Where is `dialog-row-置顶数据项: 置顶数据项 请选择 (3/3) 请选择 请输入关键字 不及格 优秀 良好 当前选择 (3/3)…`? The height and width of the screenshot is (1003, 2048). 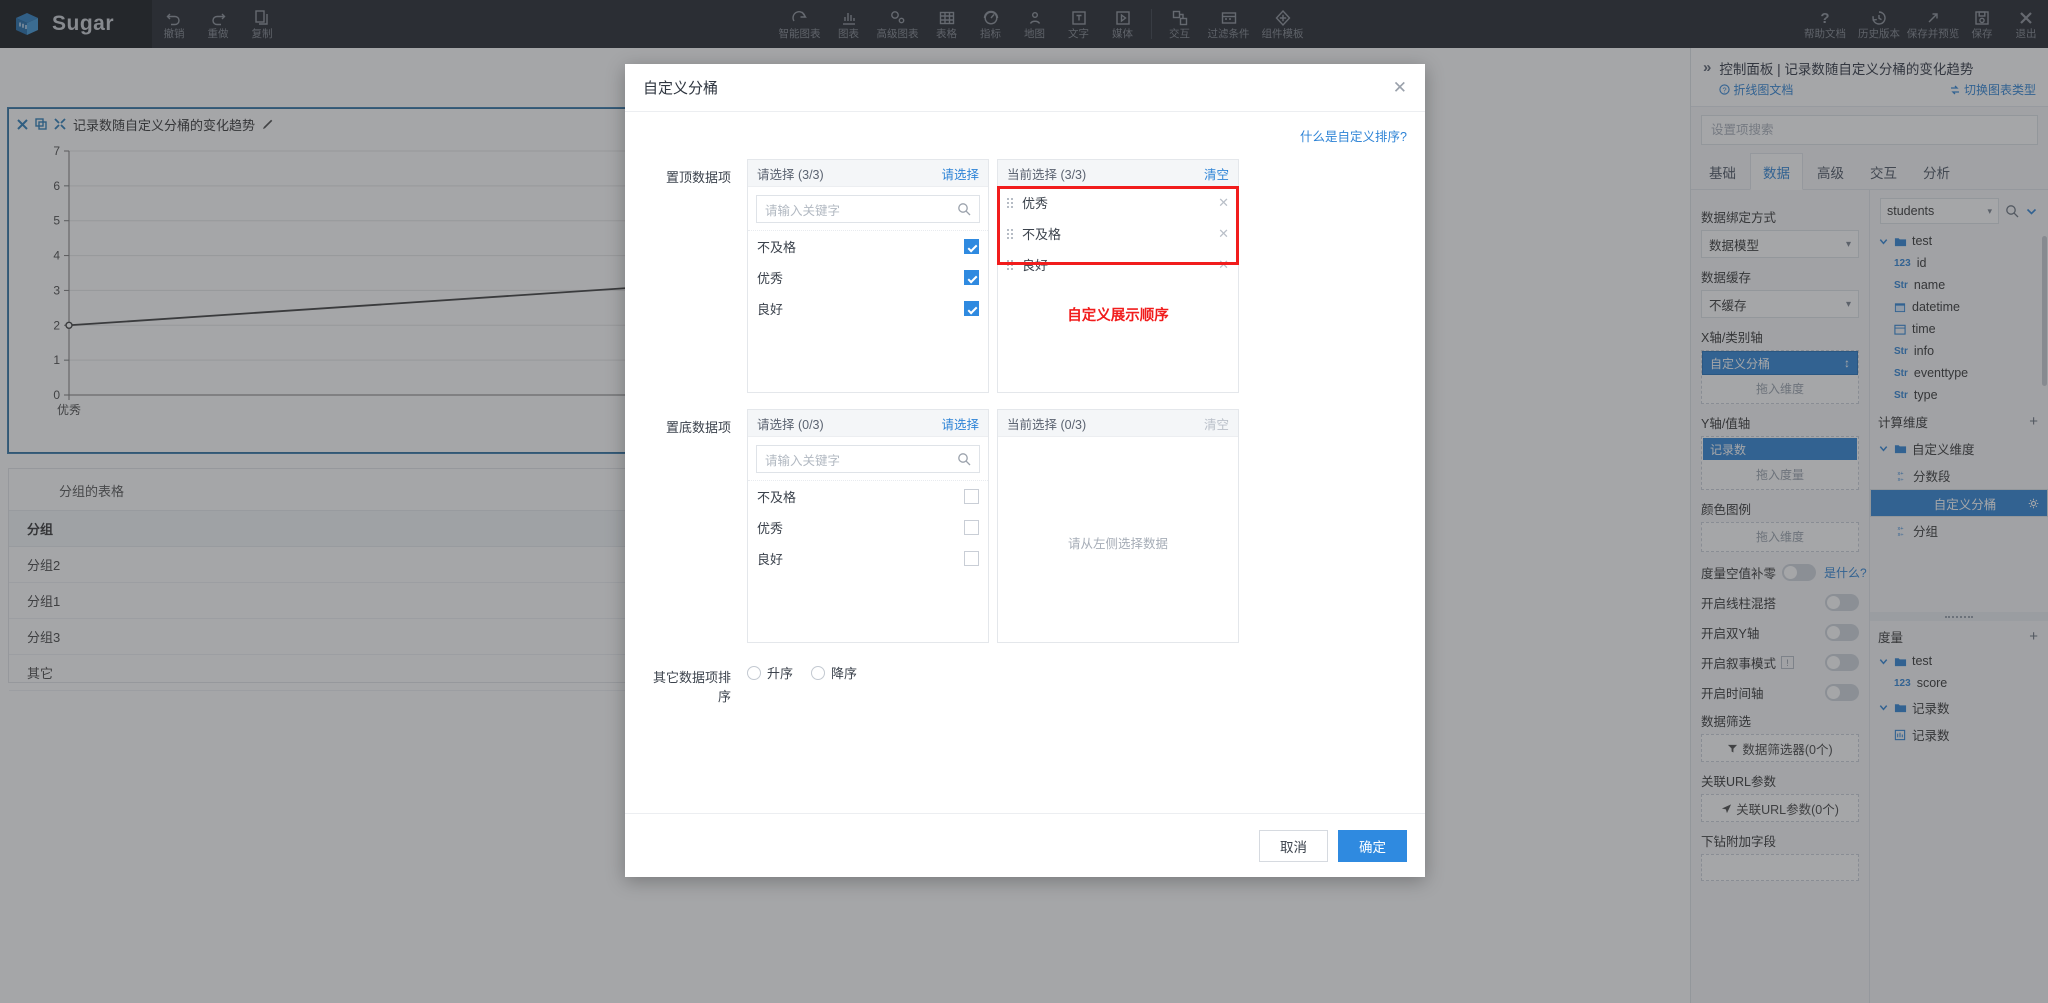
dialog-row-置顶数据项: 置顶数据项 请选择 (3/3) 请选择 请输入关键字 不及格 优秀 良好 当前选择 (3/3)… is located at coordinates (1025, 276).